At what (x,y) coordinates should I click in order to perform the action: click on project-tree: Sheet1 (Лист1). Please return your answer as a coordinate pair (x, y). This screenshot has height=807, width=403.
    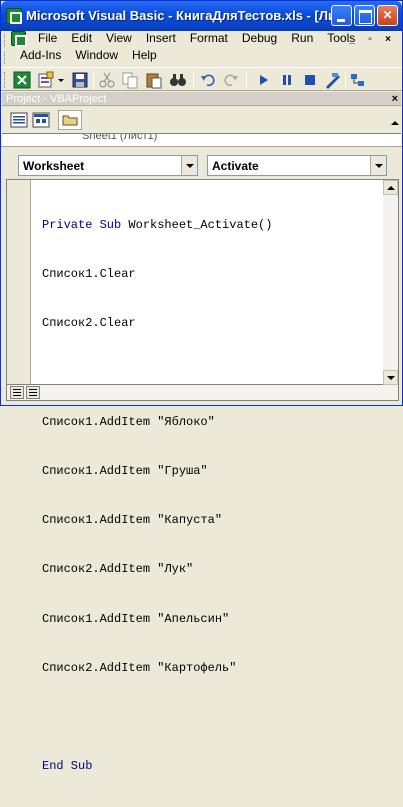
    Looking at the image, I should click on (201, 139).